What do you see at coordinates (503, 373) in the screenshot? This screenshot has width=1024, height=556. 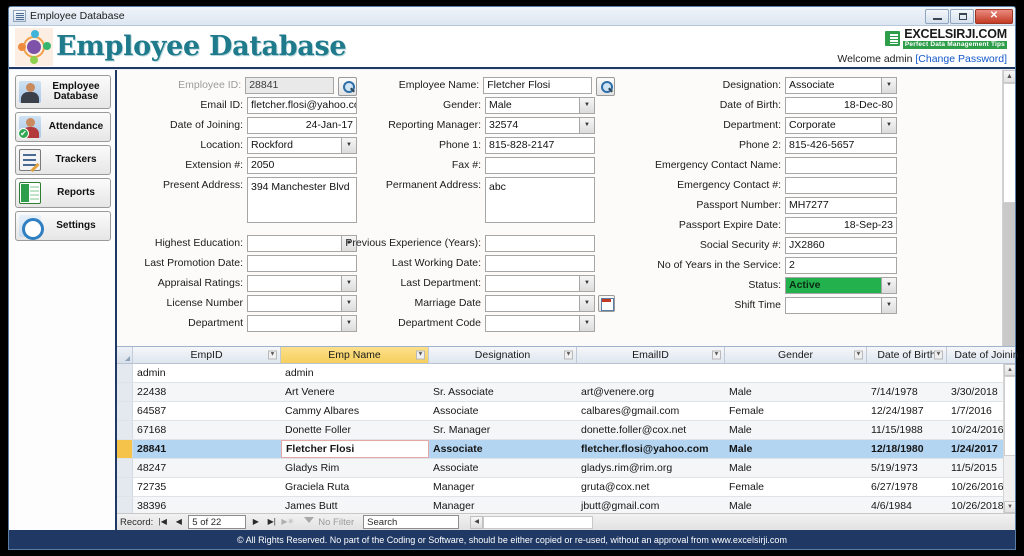 I see `cell-designation` at bounding box center [503, 373].